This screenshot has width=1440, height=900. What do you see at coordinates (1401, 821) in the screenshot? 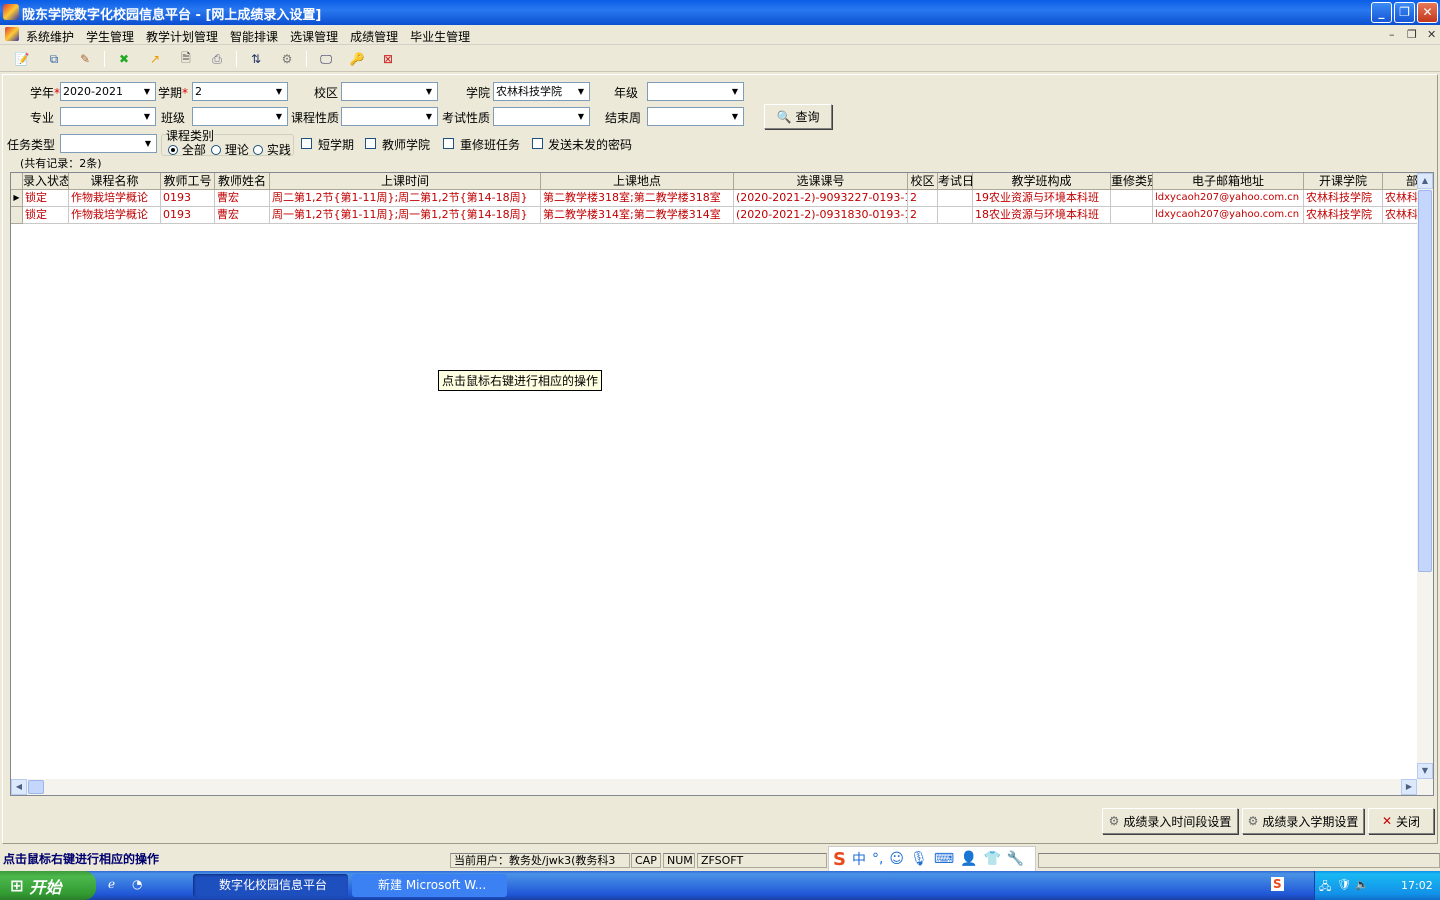
I see `close-button: ✕ 关闭` at bounding box center [1401, 821].